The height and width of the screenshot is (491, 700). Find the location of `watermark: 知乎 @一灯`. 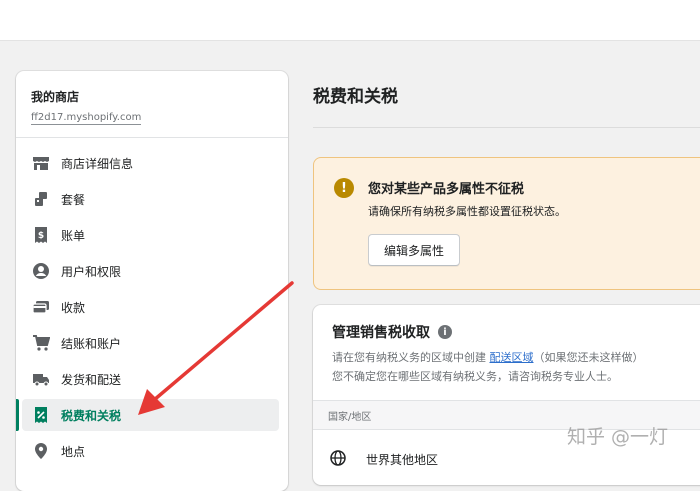

watermark: 知乎 @一灯 is located at coordinates (618, 437).